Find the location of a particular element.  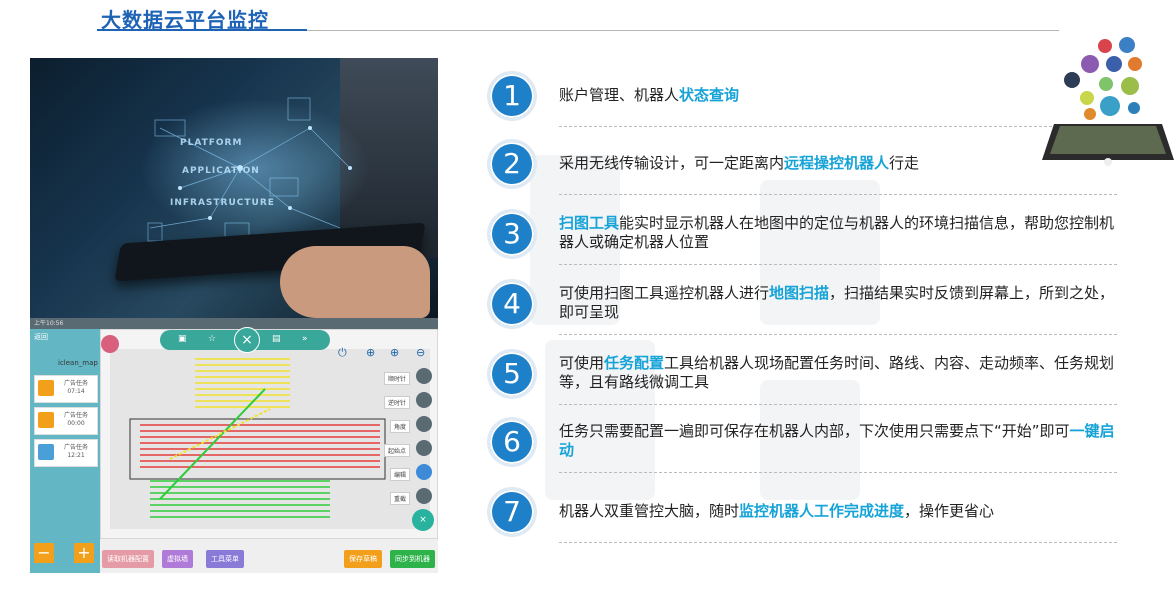

tool-label: 编辑 is located at coordinates (399, 474).